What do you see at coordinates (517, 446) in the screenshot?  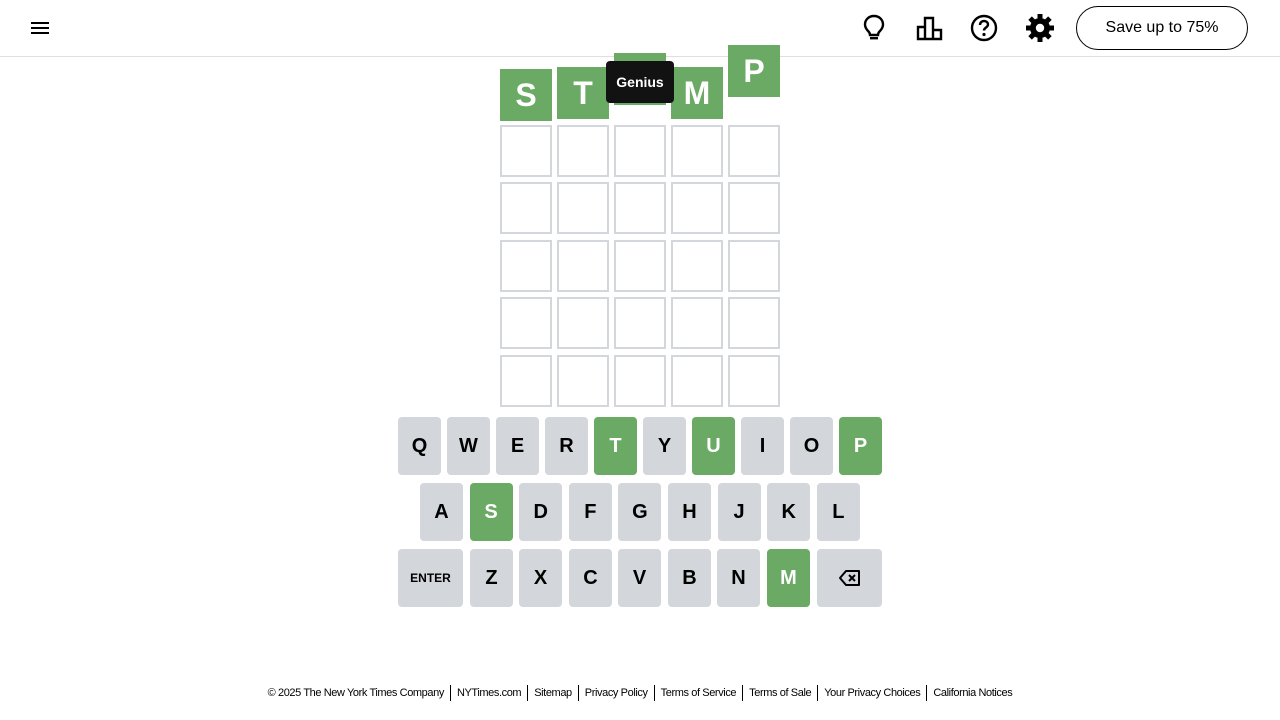 I see `key-e: E` at bounding box center [517, 446].